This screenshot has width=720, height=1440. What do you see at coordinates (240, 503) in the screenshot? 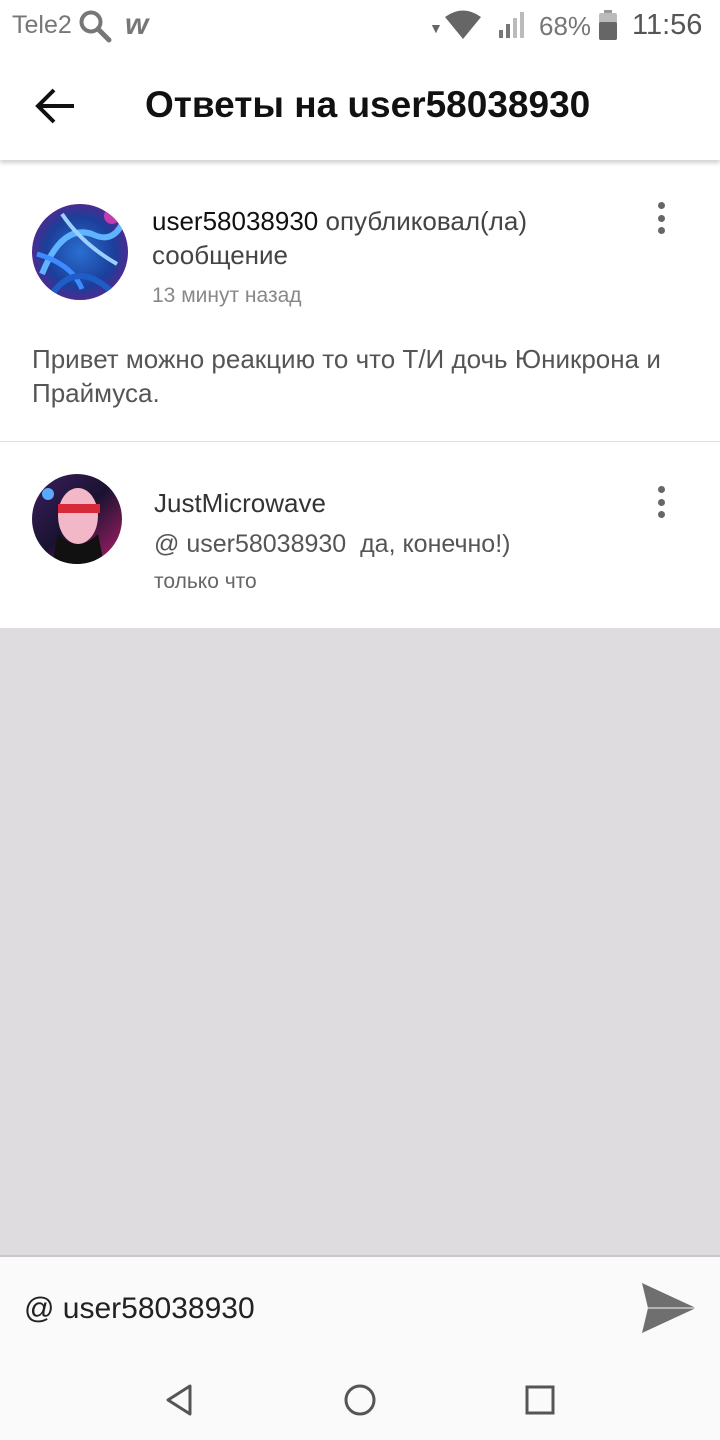
I see `reply-username: JustMicrowave` at bounding box center [240, 503].